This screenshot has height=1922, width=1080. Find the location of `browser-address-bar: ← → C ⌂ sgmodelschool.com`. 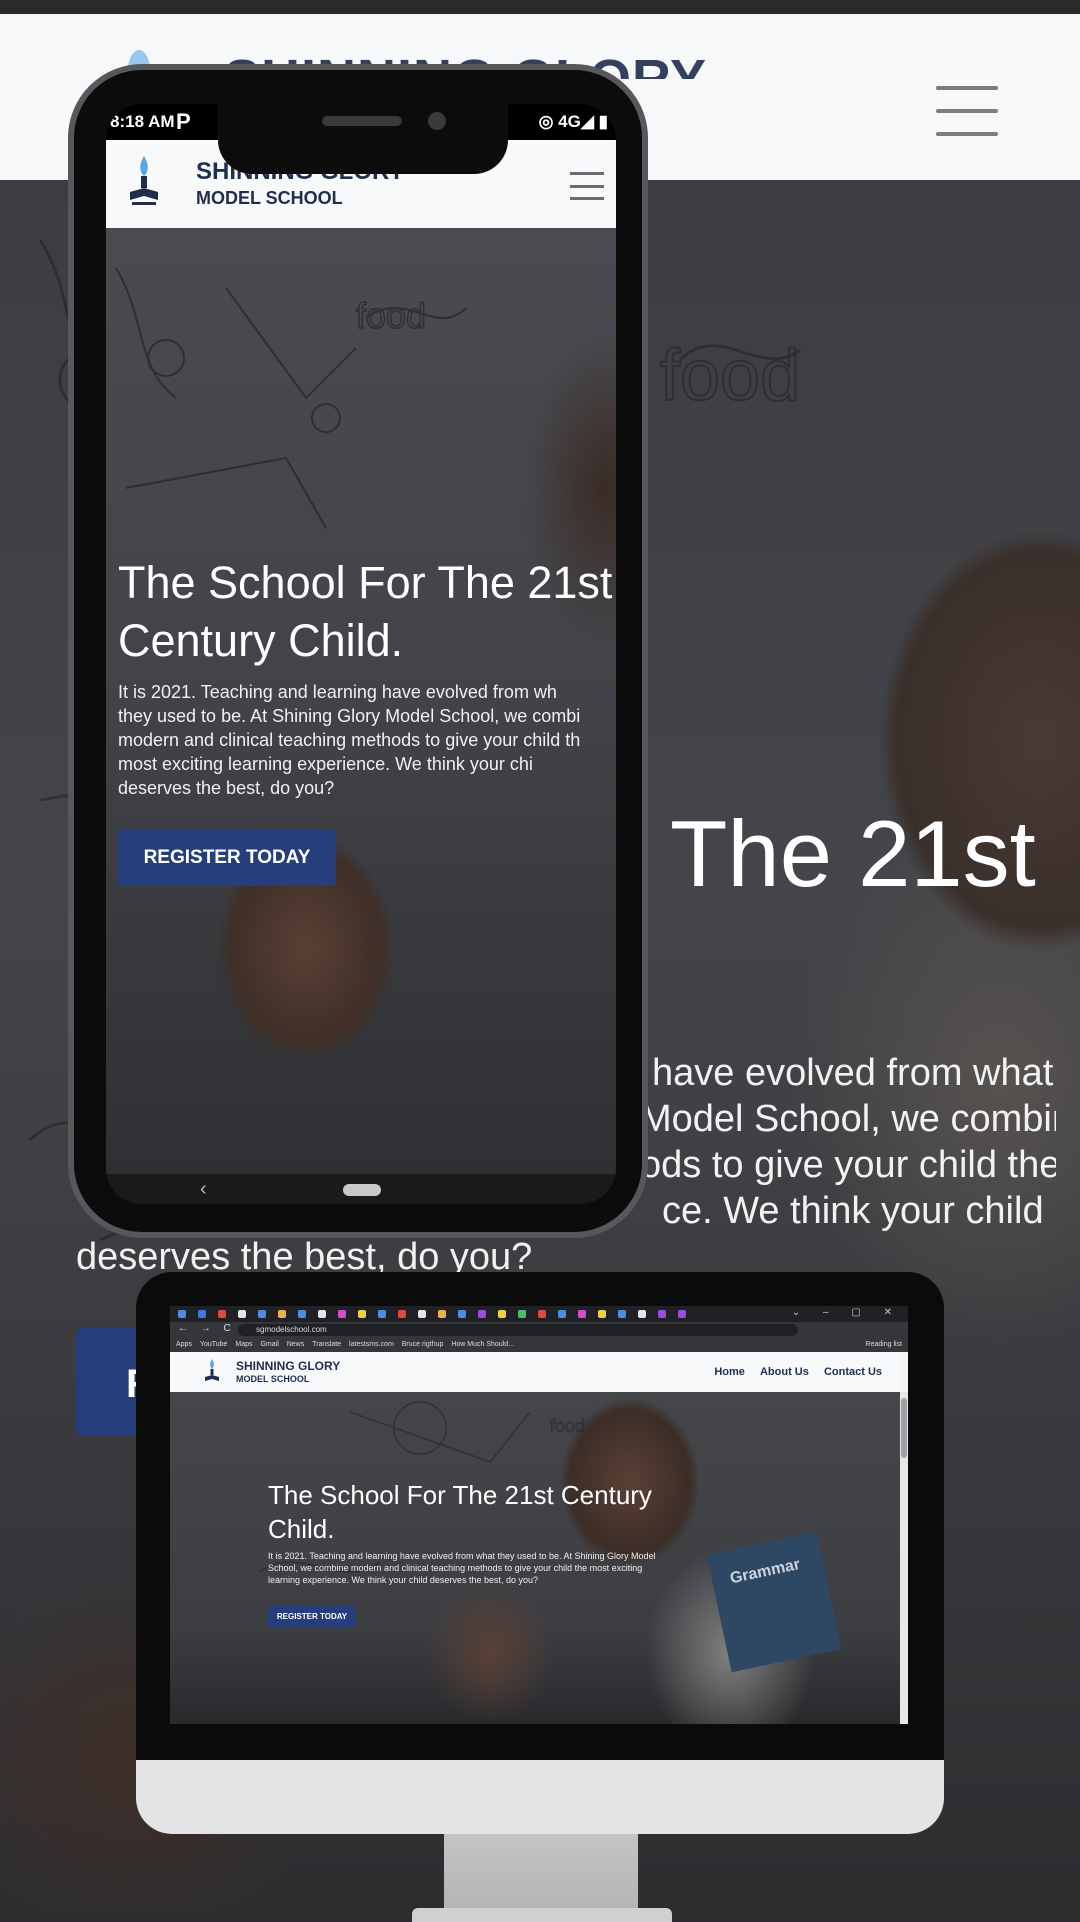

browser-address-bar: ← → C ⌂ sgmodelschool.com is located at coordinates (539, 1330).